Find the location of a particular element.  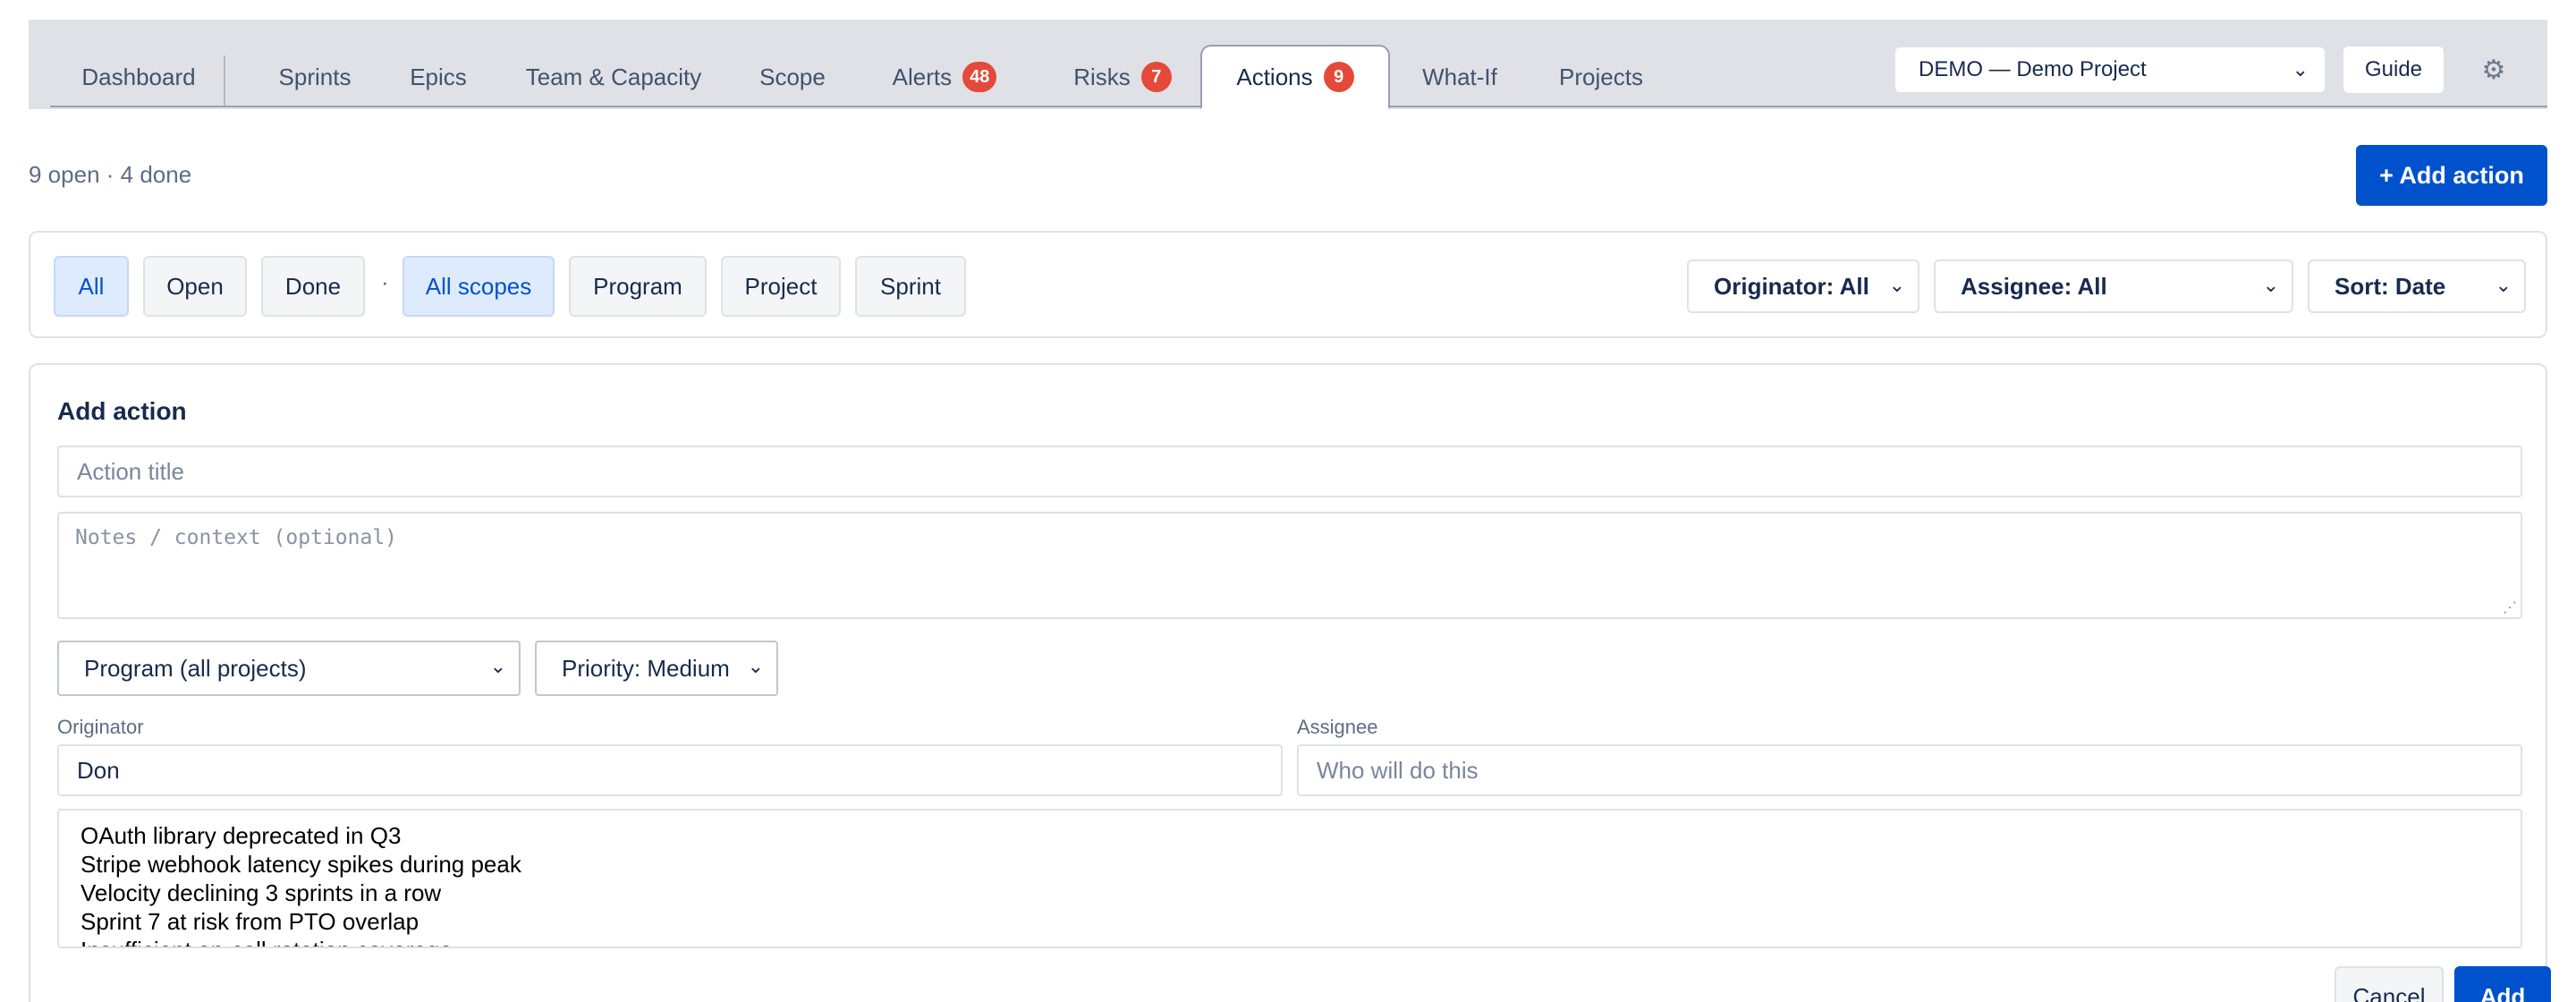

tab-epics: Epics is located at coordinates (438, 77).